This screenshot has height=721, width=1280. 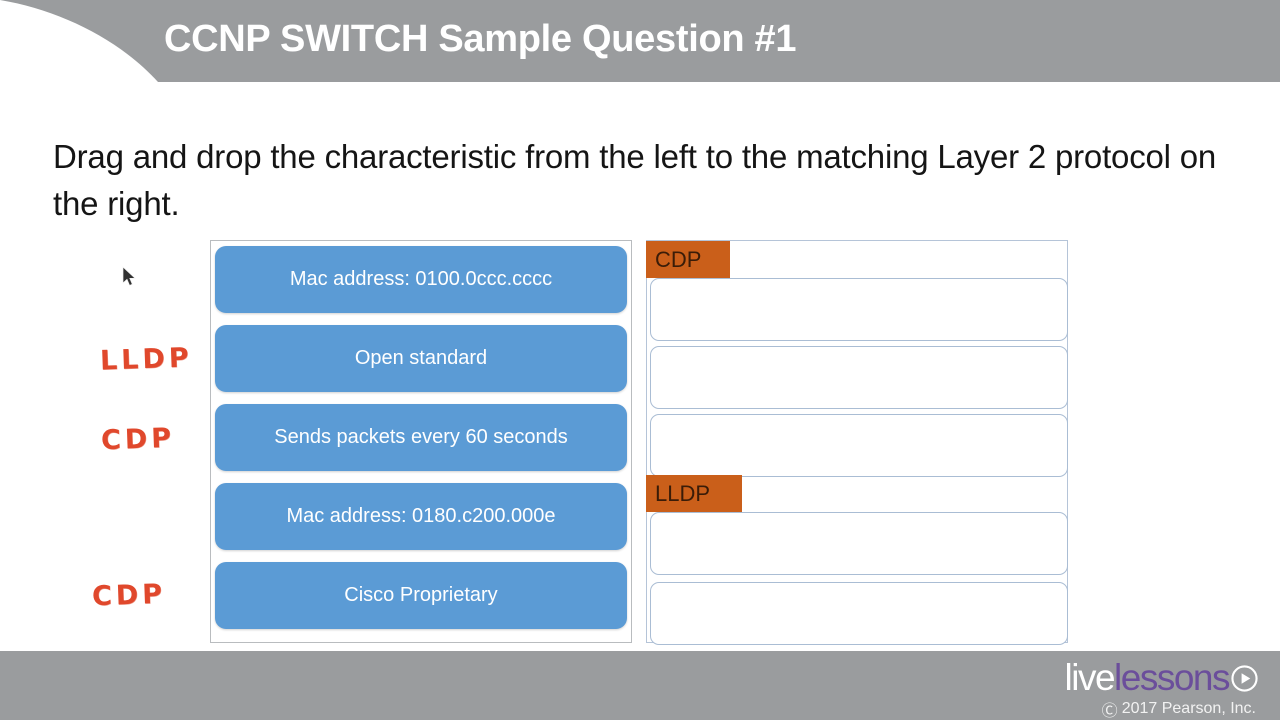 I want to click on copyright-notice: Ⓒ 2017 Pearson, Inc., so click(x=1179, y=709).